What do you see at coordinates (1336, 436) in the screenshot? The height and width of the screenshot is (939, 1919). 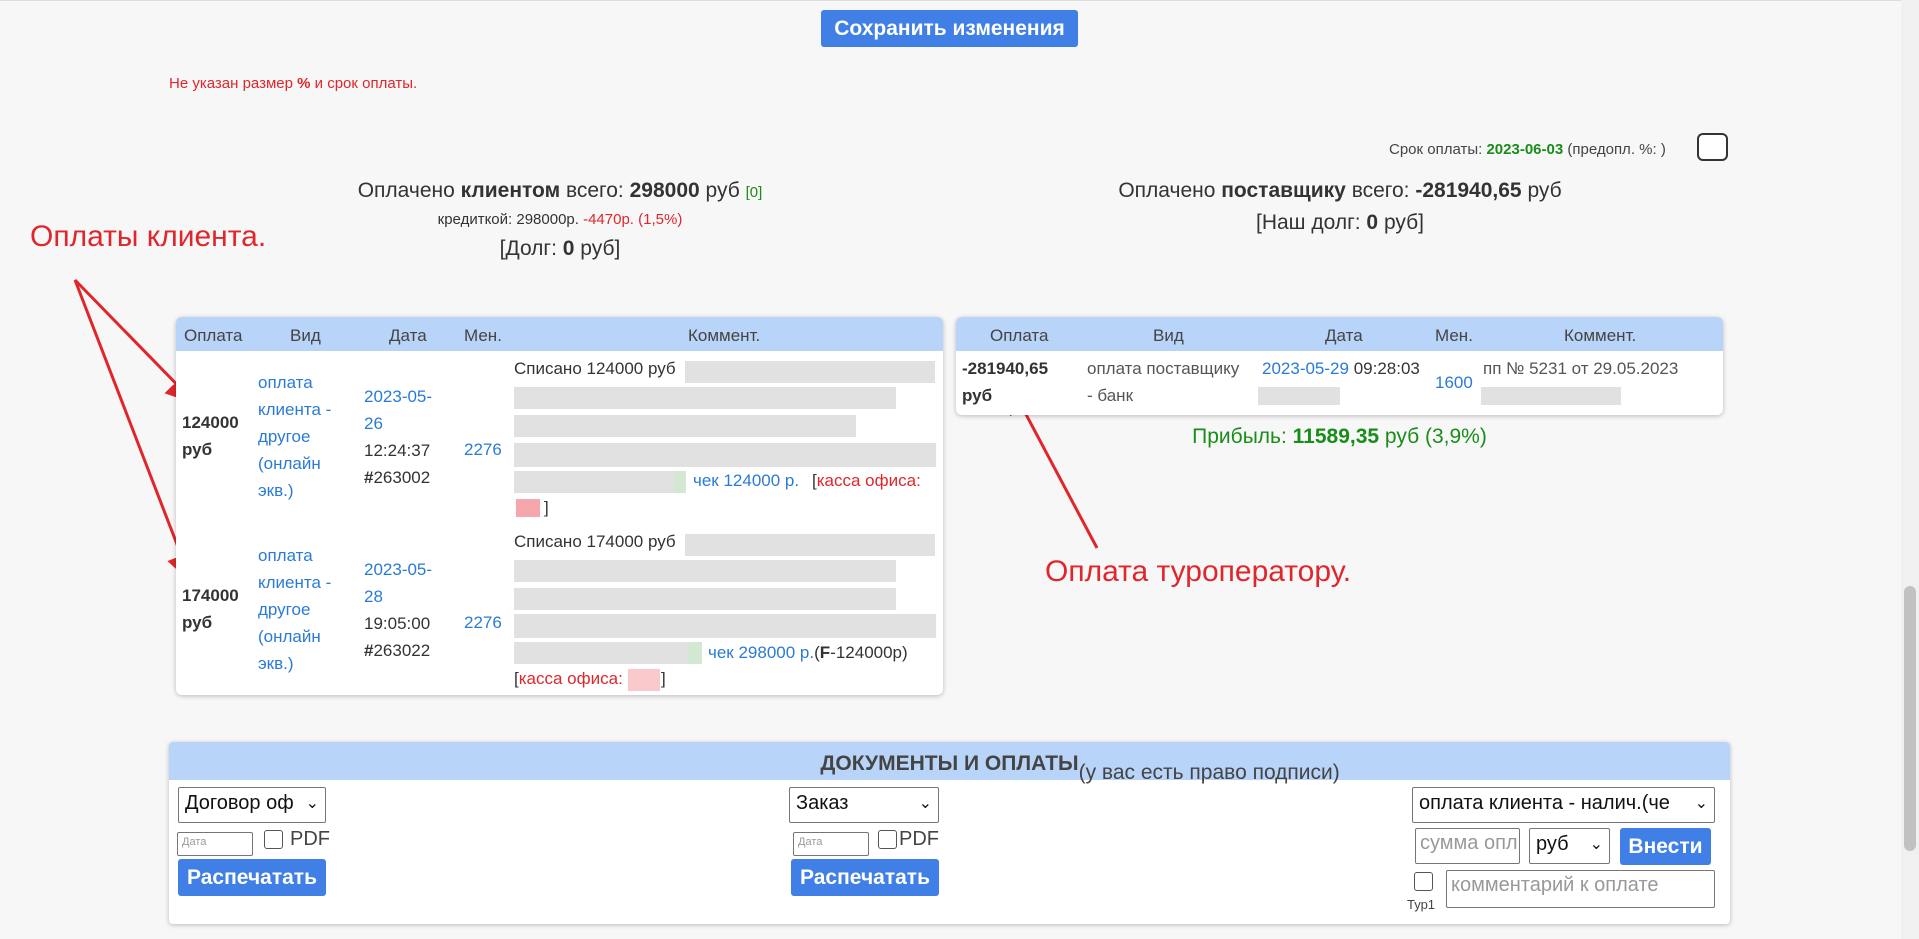 I see `profit-amount: 11589,35` at bounding box center [1336, 436].